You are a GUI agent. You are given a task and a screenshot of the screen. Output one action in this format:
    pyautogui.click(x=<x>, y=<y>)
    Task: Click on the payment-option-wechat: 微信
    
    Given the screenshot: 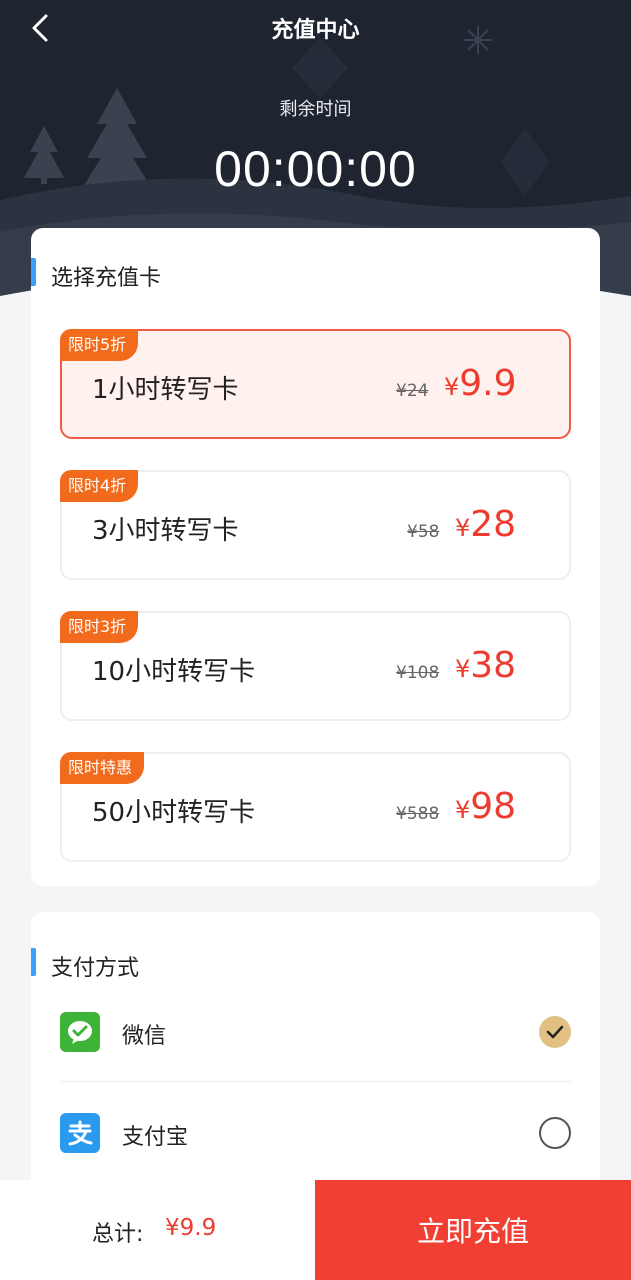 What is the action you would take?
    pyautogui.click(x=315, y=1032)
    